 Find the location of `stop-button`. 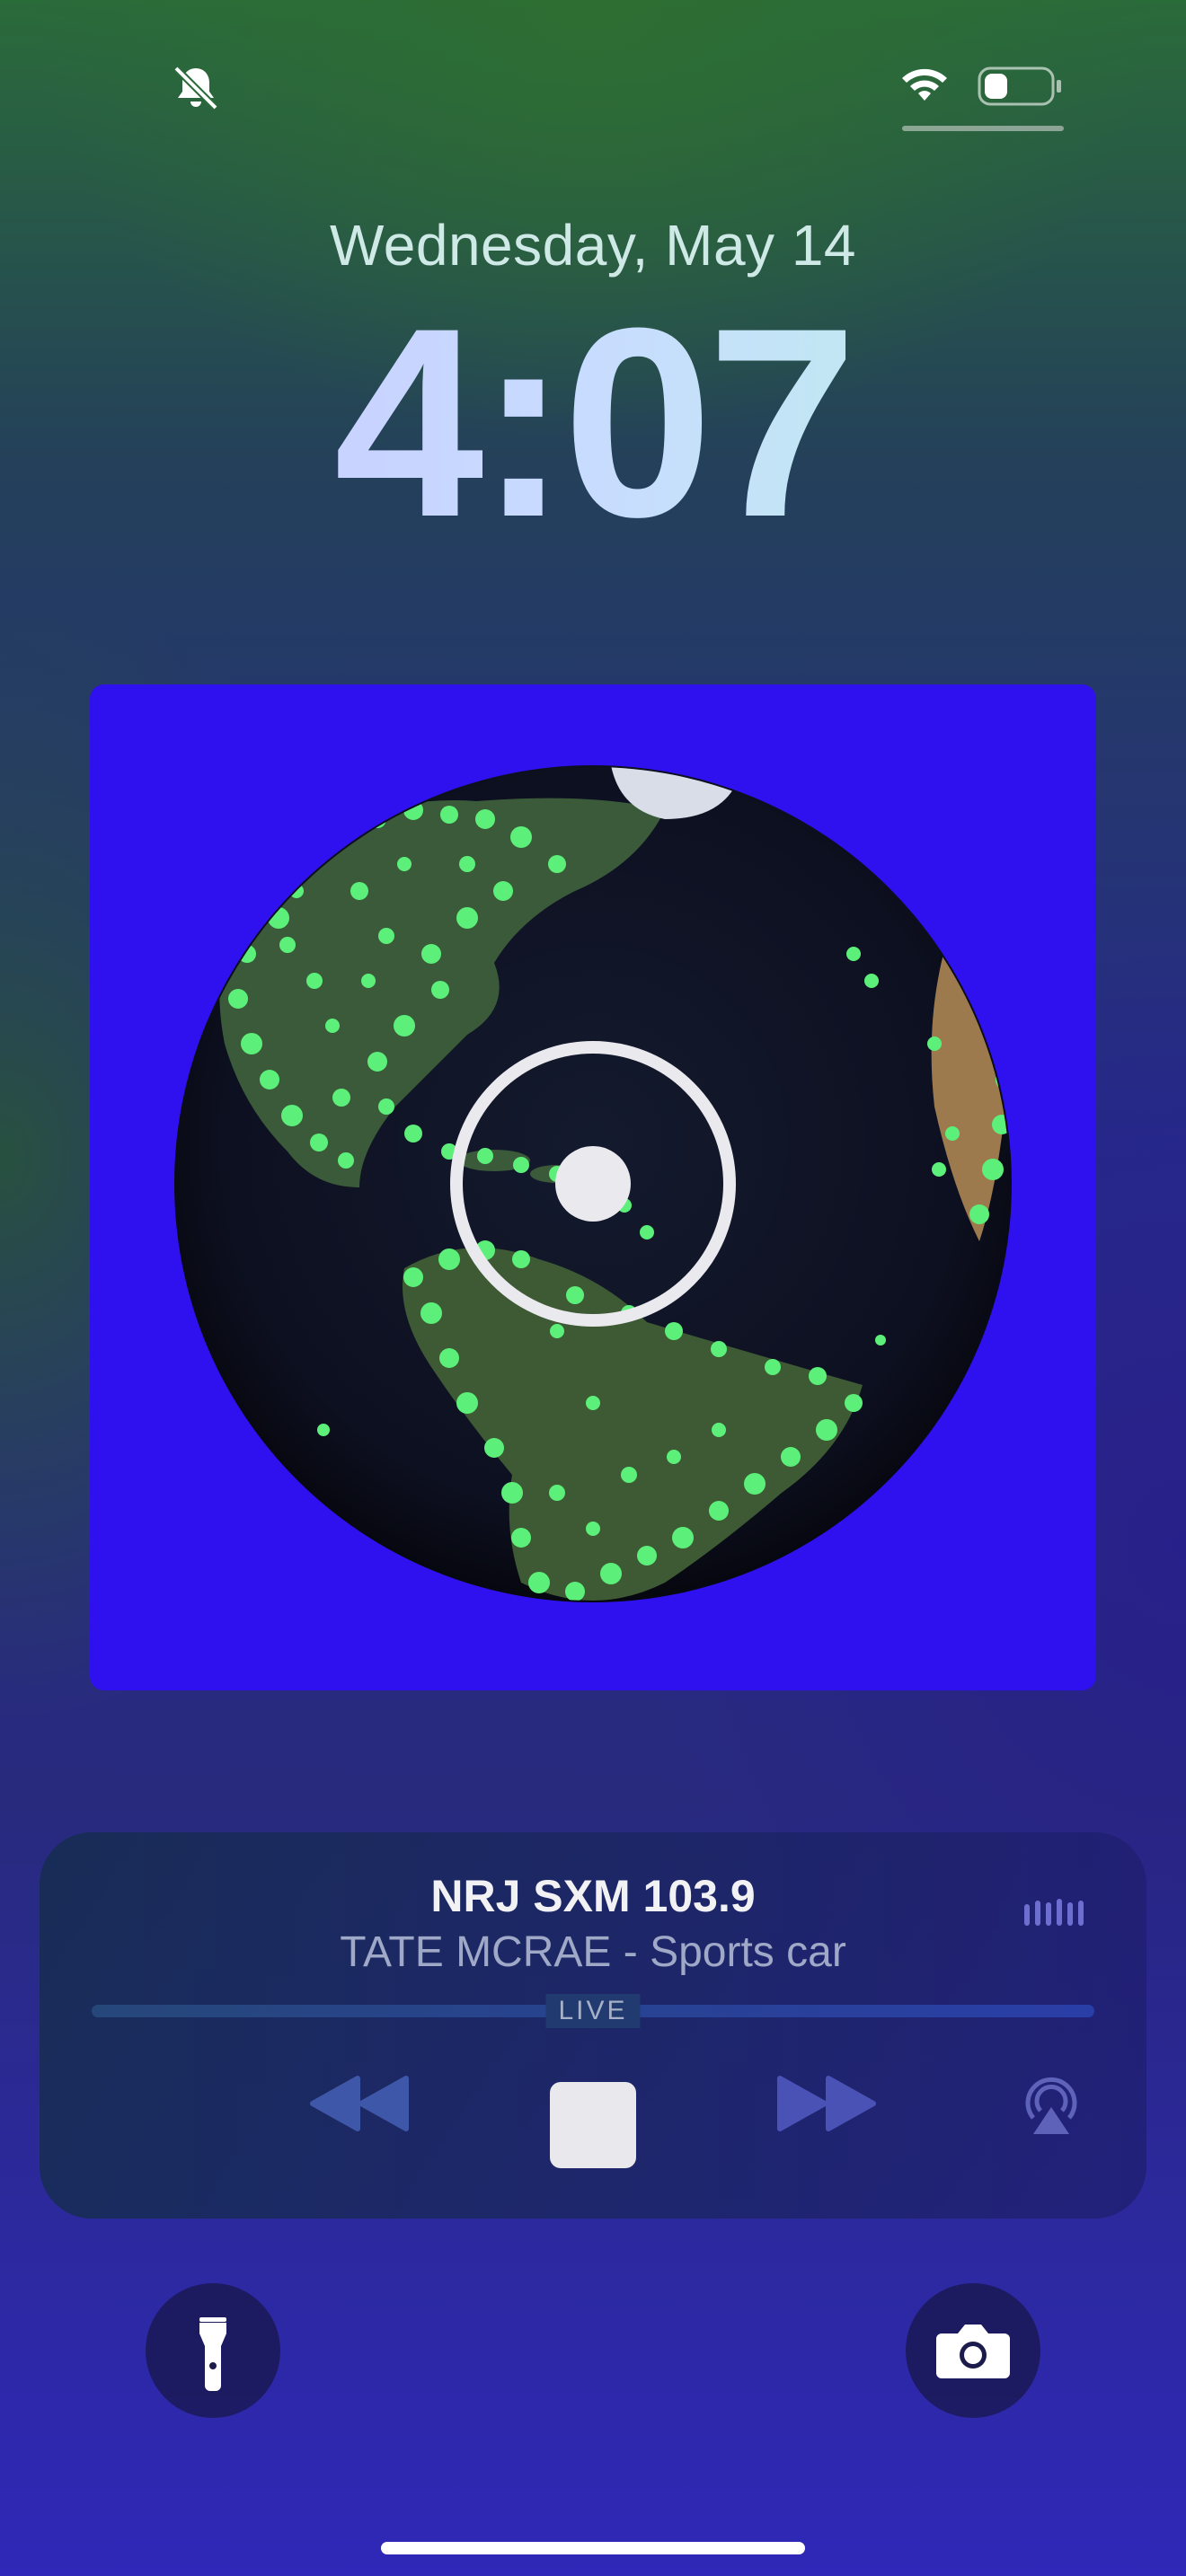

stop-button is located at coordinates (593, 2125).